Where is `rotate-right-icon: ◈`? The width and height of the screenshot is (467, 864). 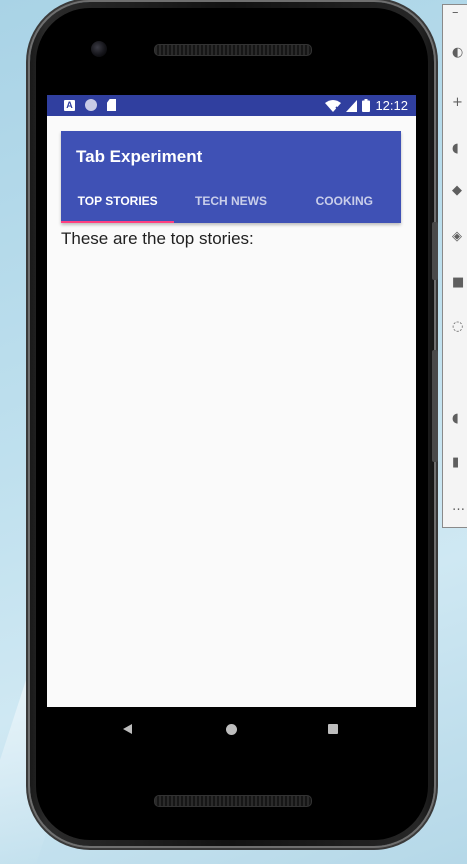 rotate-right-icon: ◈ is located at coordinates (459, 236).